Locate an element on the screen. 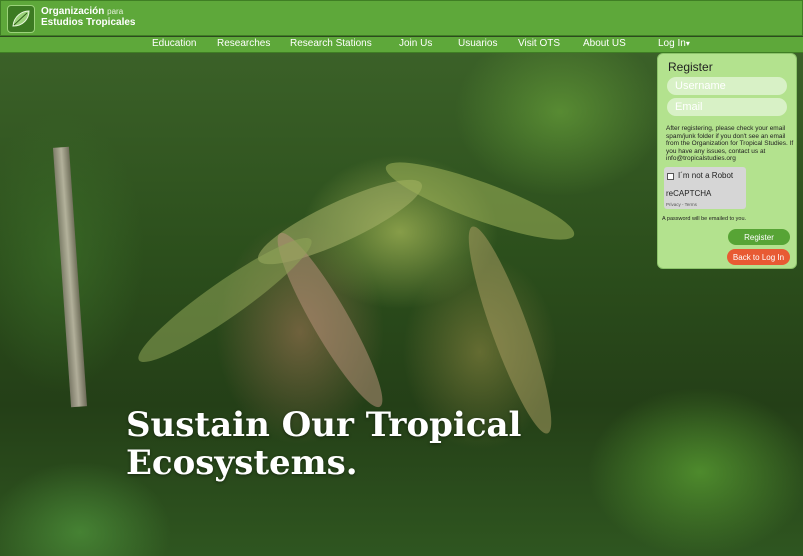  hero-headline: Sustain Our Tropical Ecosystems. is located at coordinates (326, 444).